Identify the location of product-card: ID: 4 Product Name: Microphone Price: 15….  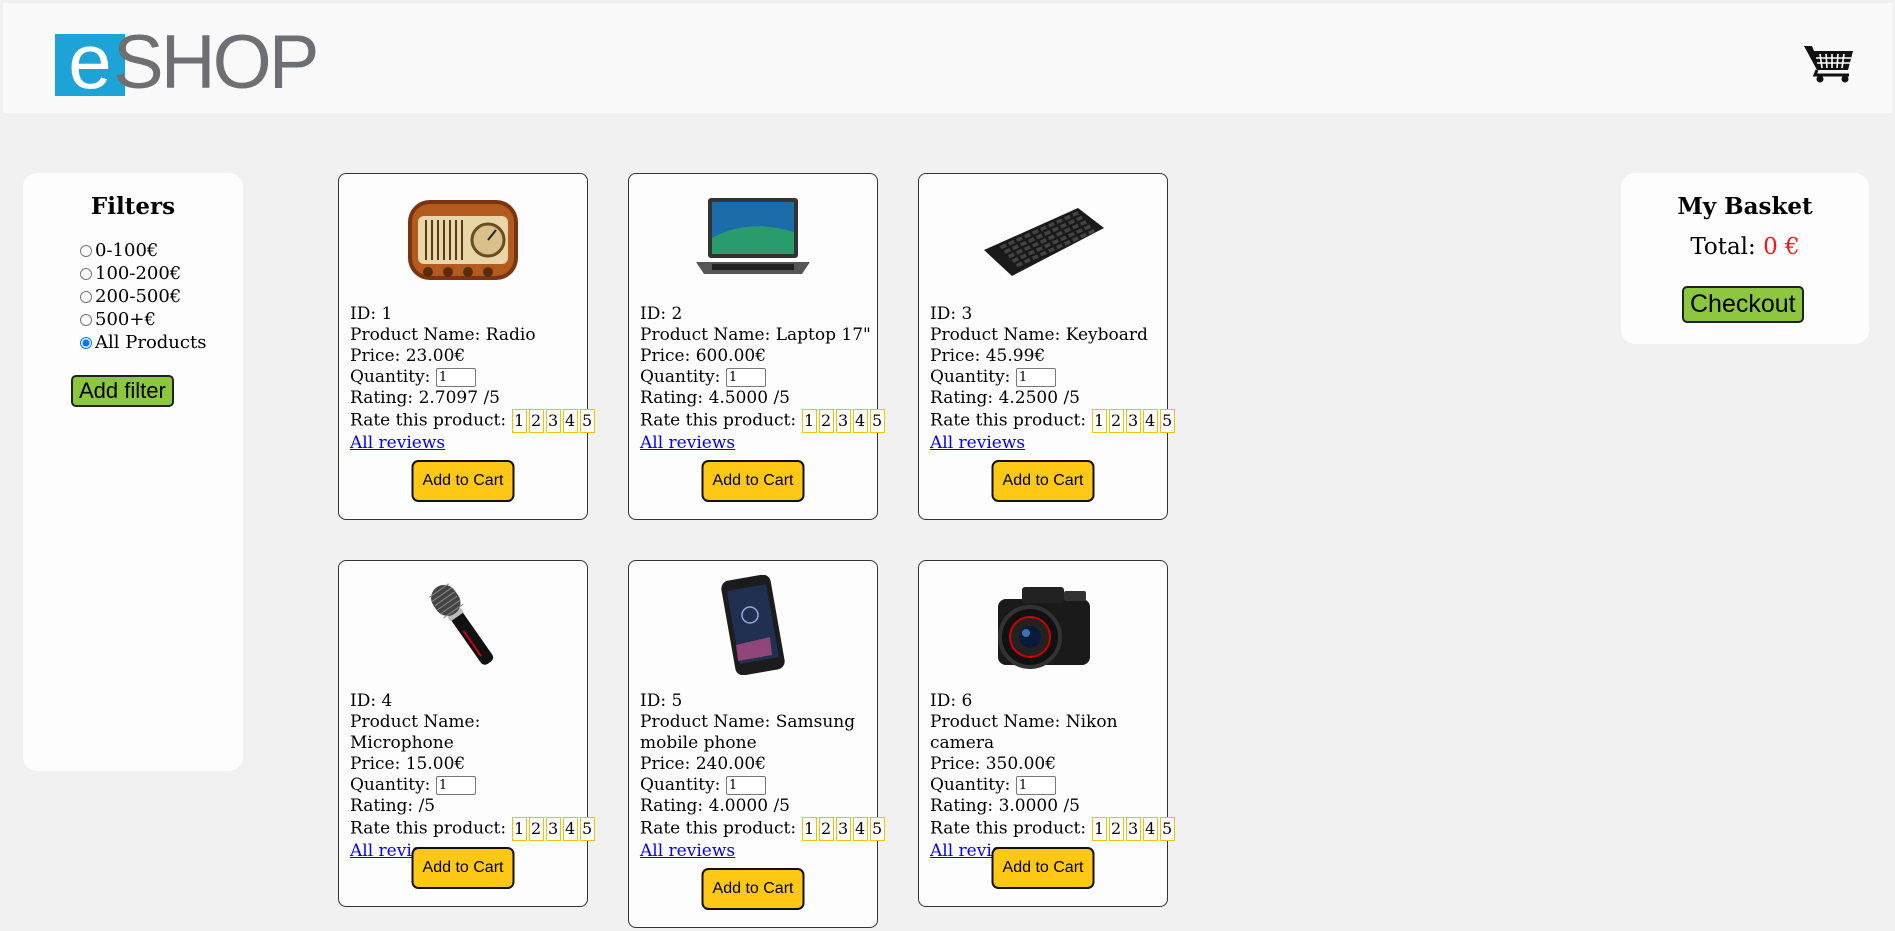
(466, 733).